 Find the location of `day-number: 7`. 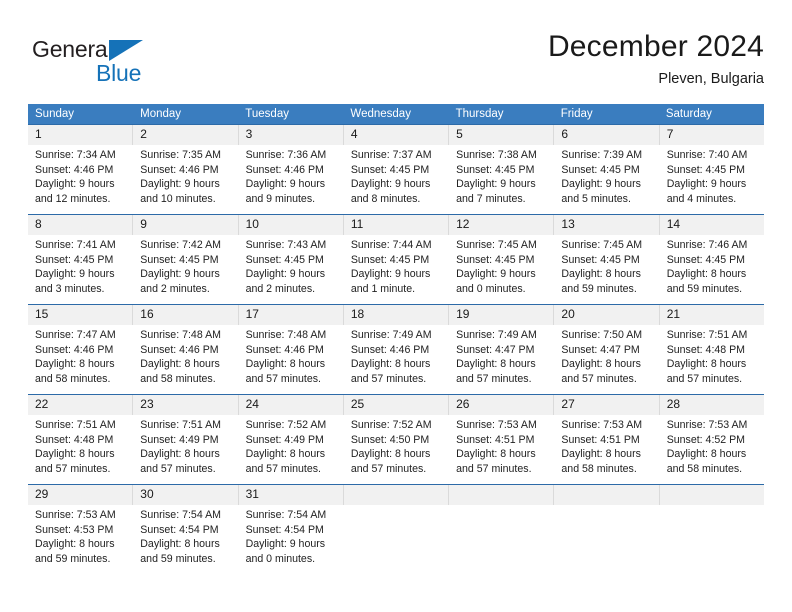

day-number: 7 is located at coordinates (711, 135).